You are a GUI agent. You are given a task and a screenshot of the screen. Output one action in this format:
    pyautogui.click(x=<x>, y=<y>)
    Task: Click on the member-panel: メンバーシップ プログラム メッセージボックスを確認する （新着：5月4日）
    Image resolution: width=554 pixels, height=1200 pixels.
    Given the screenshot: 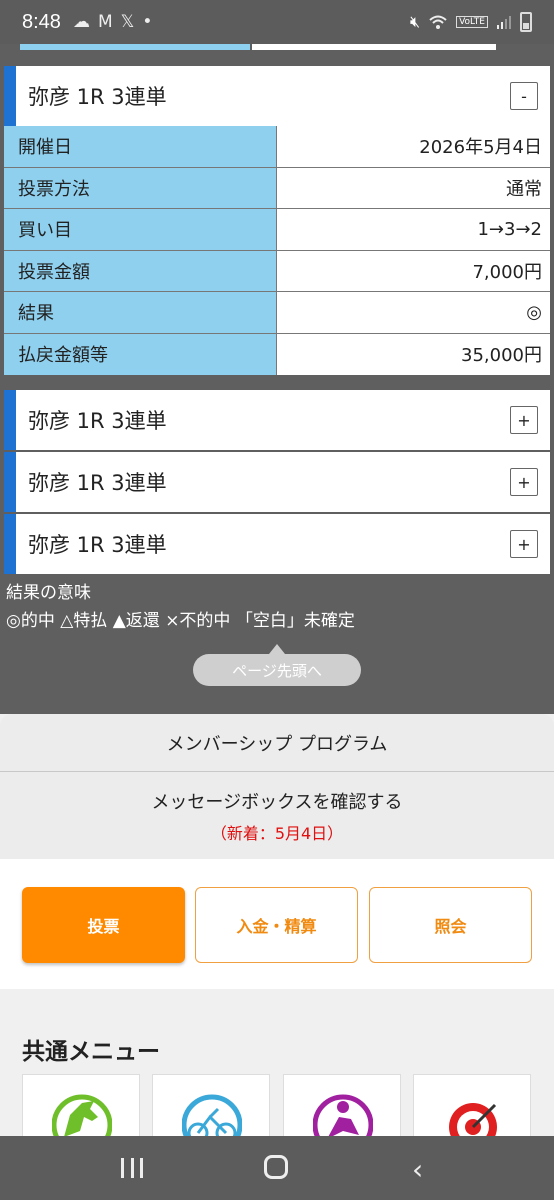 What is the action you would take?
    pyautogui.click(x=277, y=786)
    